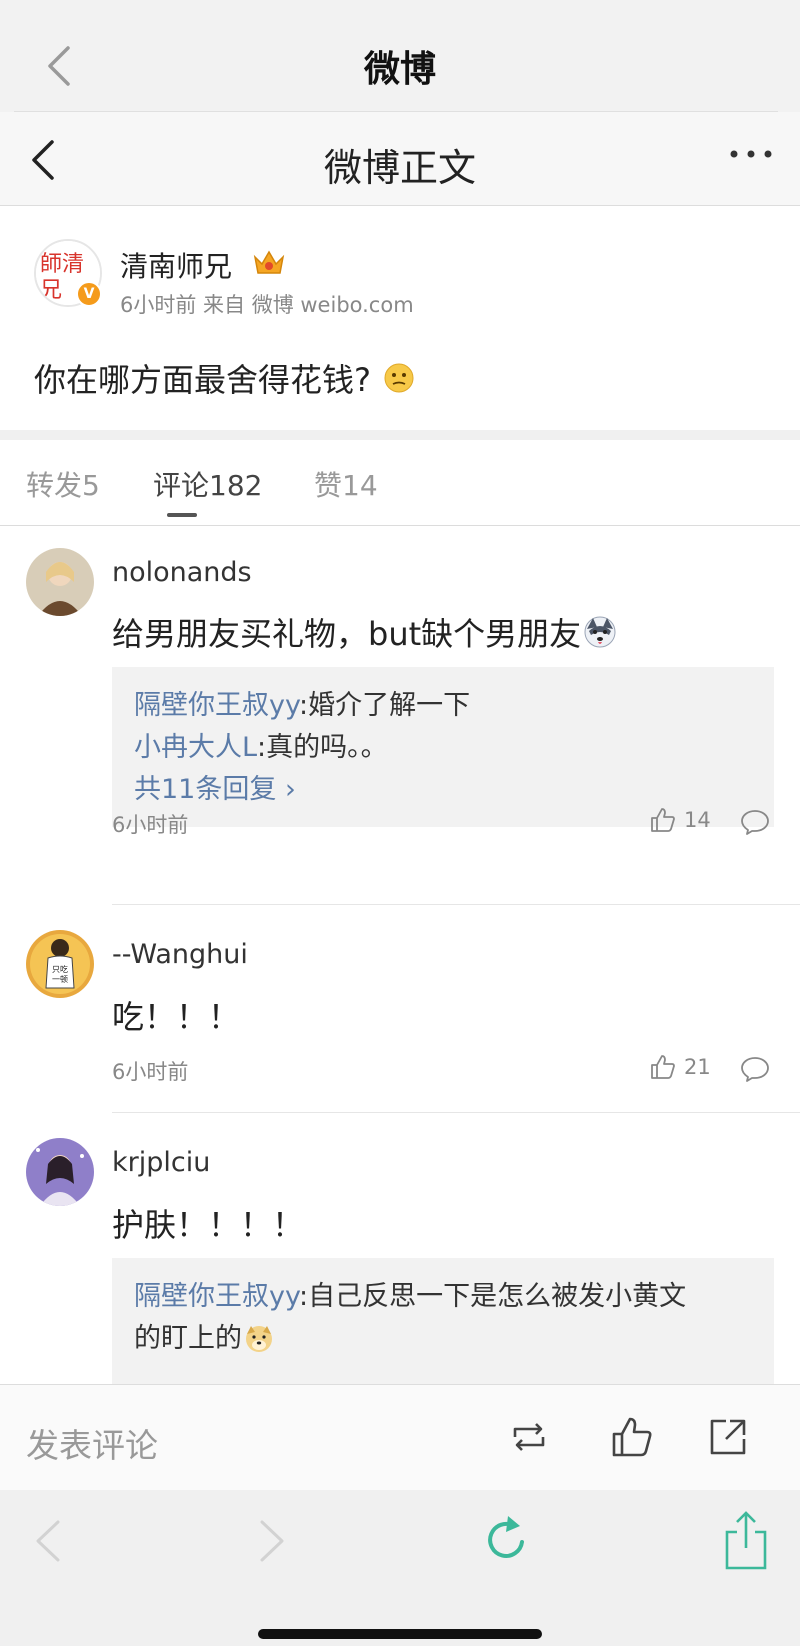 The height and width of the screenshot is (1646, 800). I want to click on page-nav-bar: 微博正文, so click(400, 159).